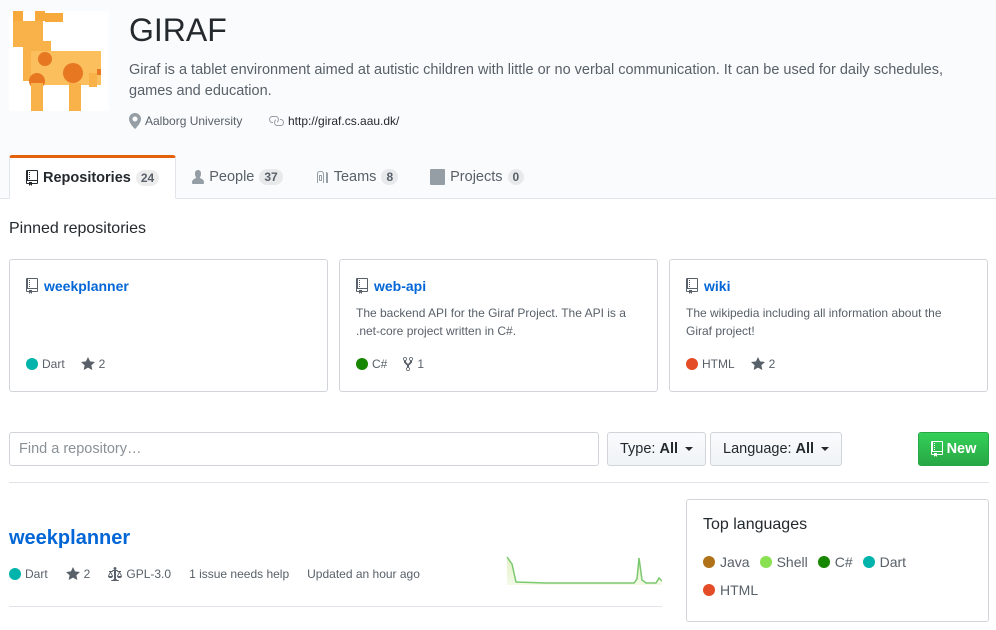 The width and height of the screenshot is (996, 630). I want to click on language-filter-java: Java, so click(726, 562).